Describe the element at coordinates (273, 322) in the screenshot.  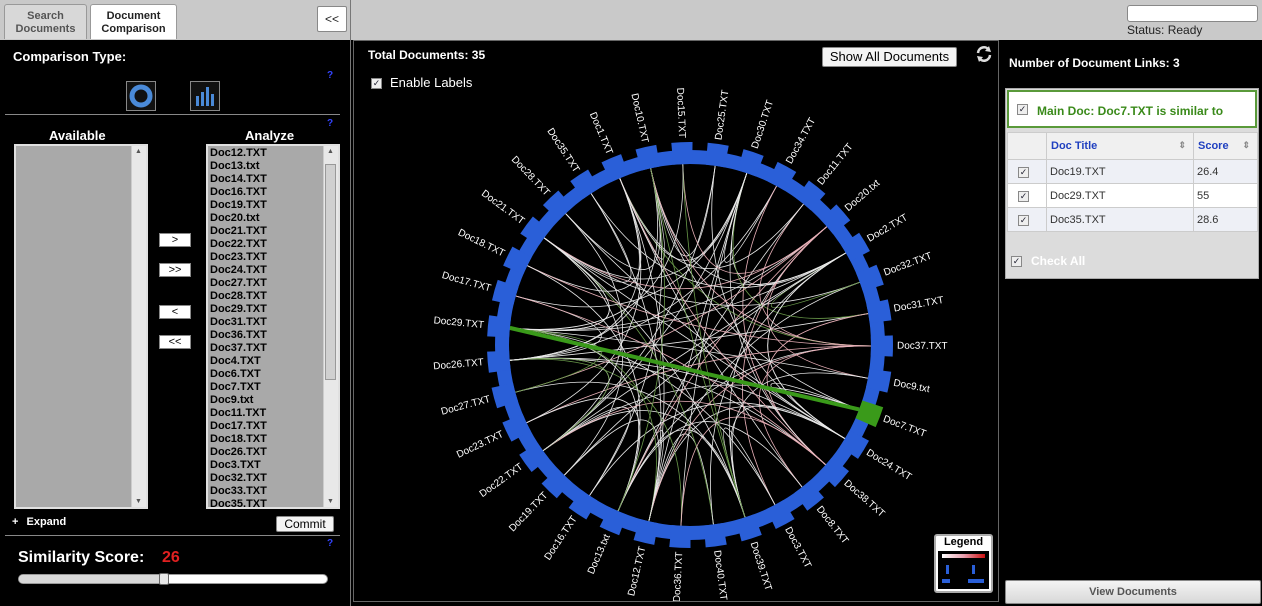
I see `list-item: Doc31.TXT` at that location.